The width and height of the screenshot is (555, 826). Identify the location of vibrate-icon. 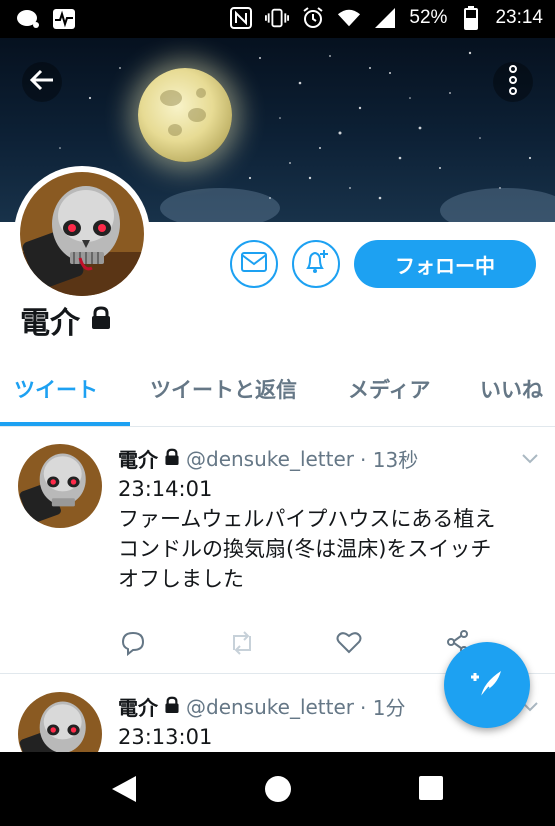
(277, 18).